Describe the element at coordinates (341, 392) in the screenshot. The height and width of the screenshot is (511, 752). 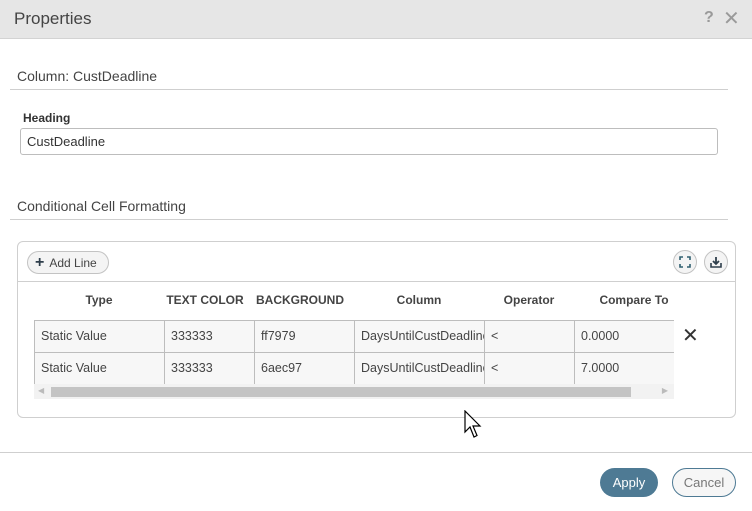
I see `scrollbar-thumb` at that location.